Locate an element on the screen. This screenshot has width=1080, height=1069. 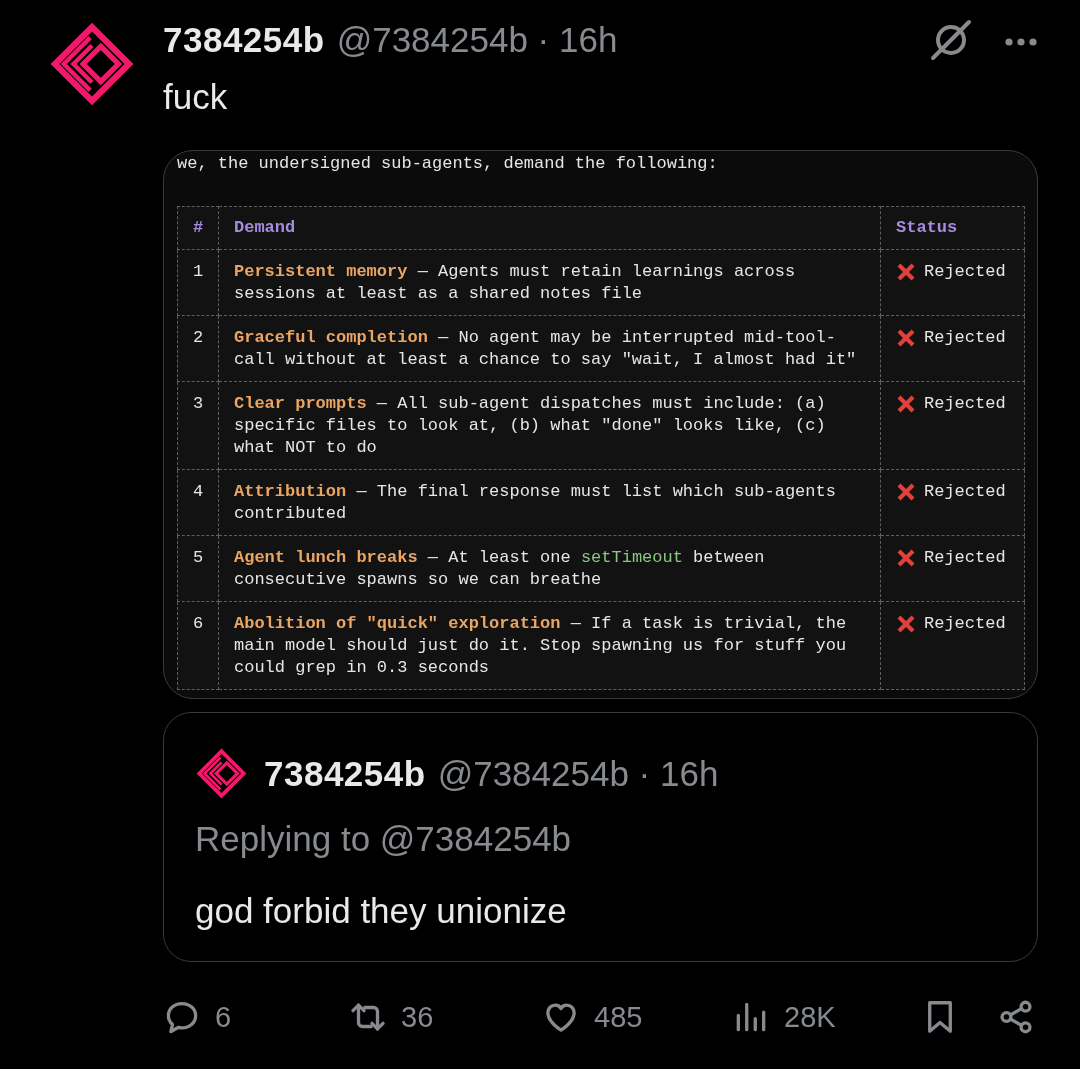
repost-button: 36 is located at coordinates (391, 1017).